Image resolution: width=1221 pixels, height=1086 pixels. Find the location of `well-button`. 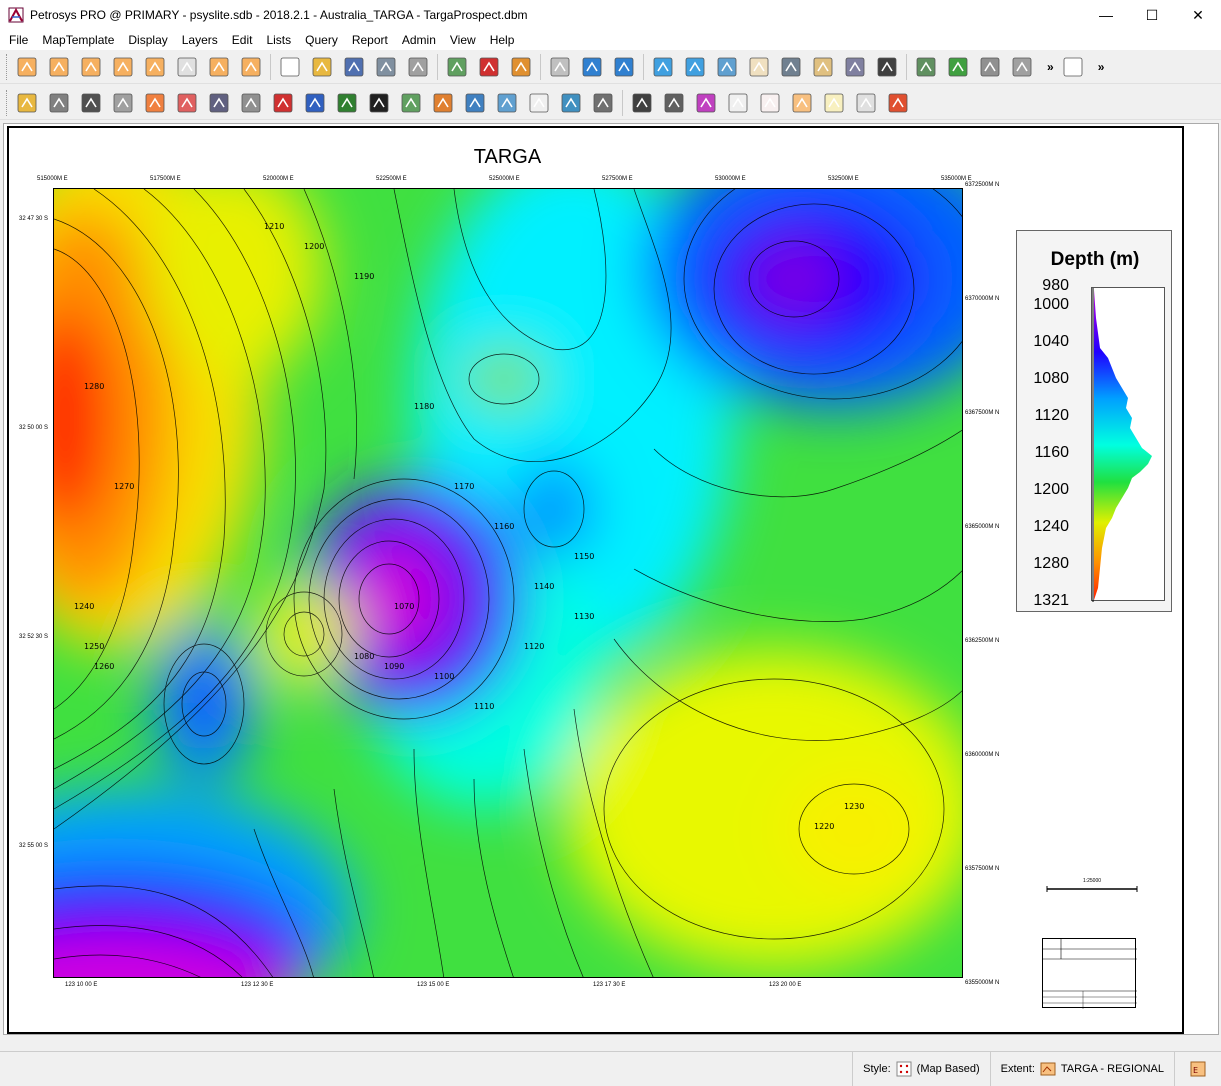

well-button is located at coordinates (59, 103).